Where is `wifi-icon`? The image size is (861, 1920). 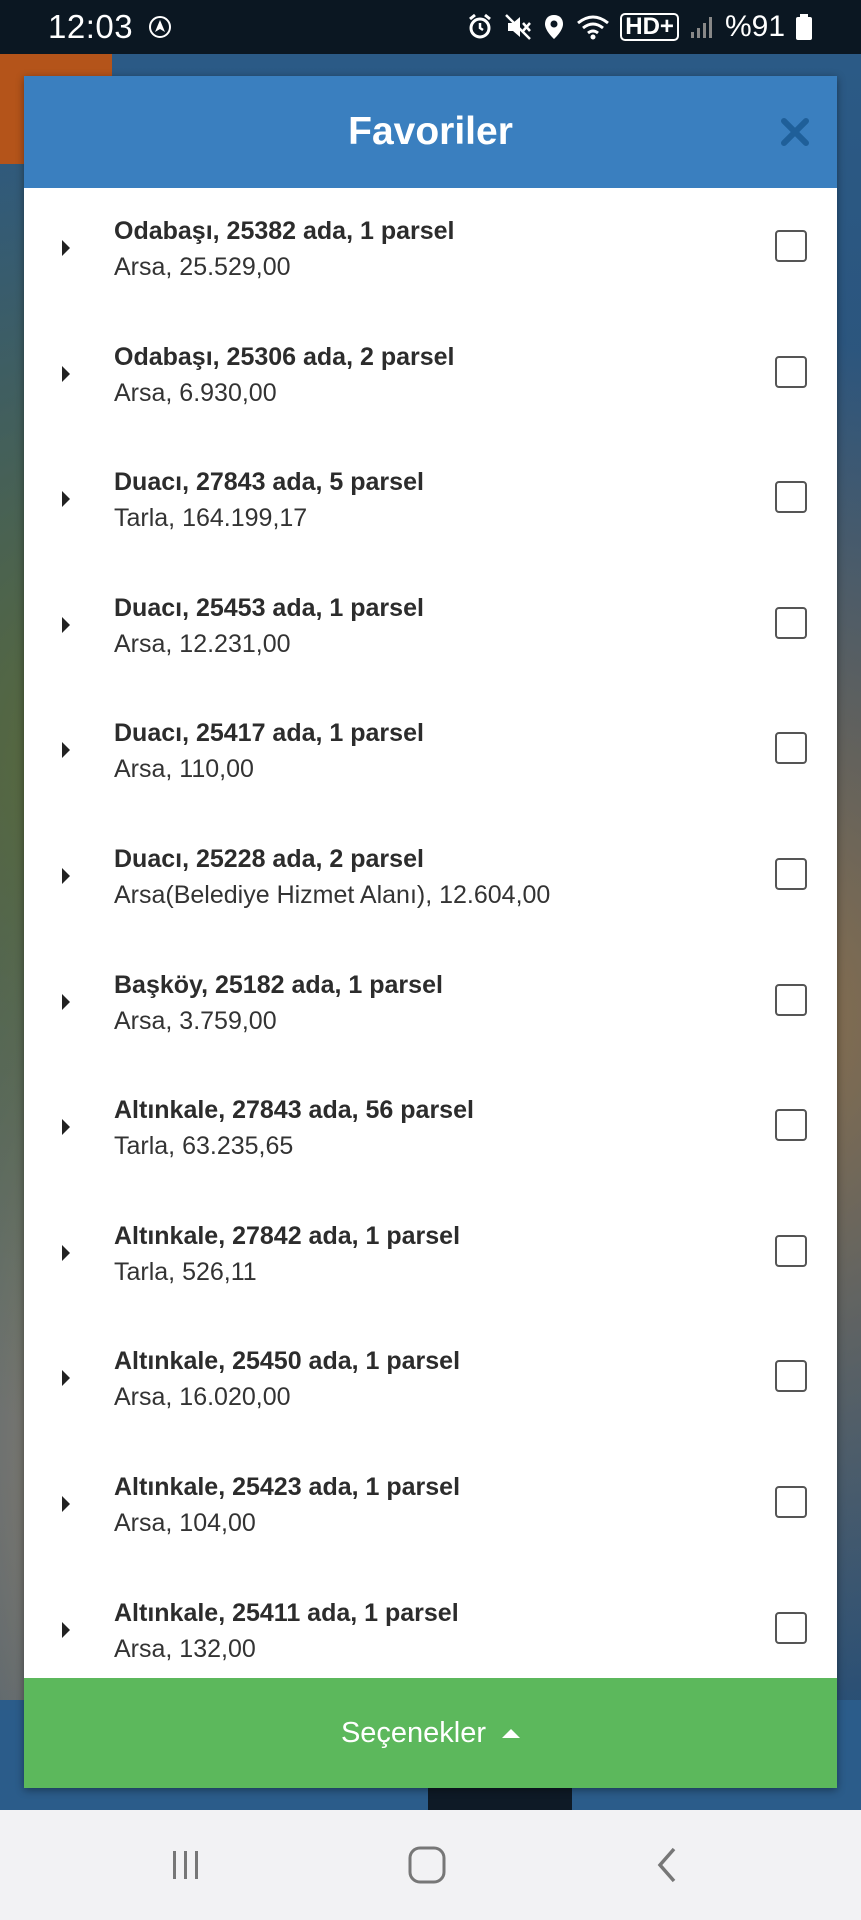
wifi-icon is located at coordinates (593, 27).